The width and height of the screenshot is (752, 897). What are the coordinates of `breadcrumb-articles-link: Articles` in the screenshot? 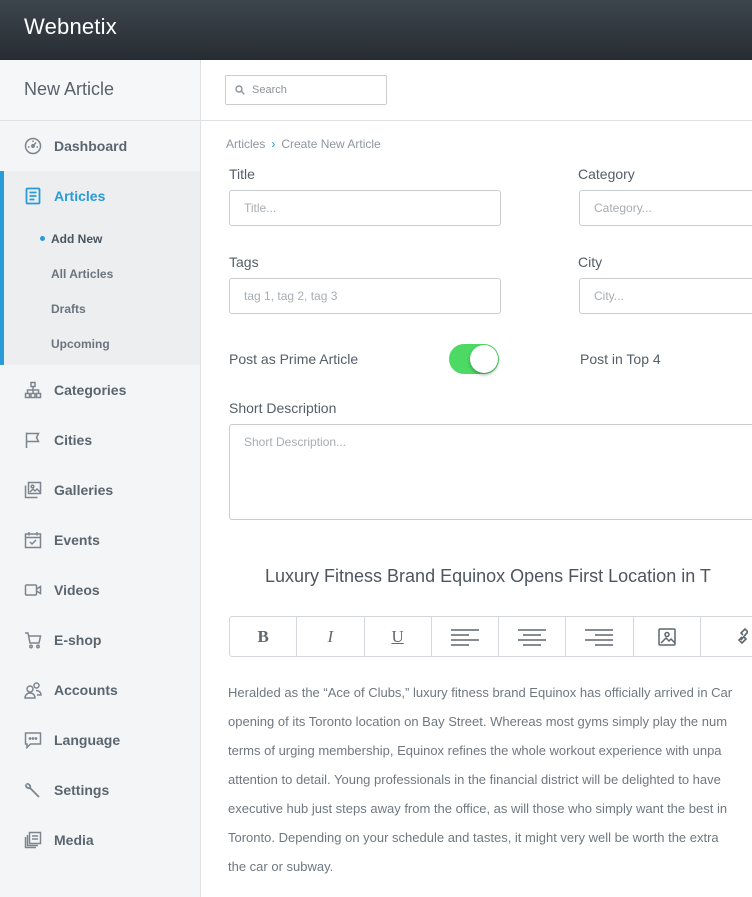 It's located at (245, 144).